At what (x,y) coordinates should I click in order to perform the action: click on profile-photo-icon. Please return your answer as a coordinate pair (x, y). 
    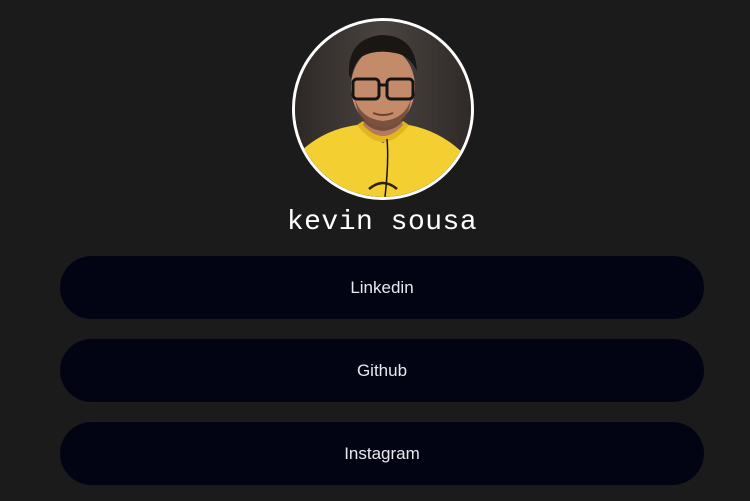
    Looking at the image, I should click on (383, 109).